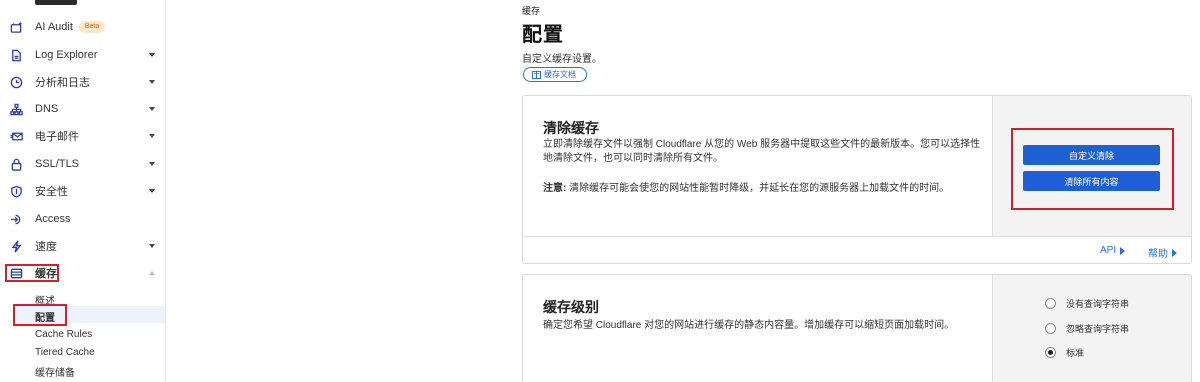 Image resolution: width=1200 pixels, height=382 pixels. Describe the element at coordinates (1098, 329) in the screenshot. I see `radio-label: 忽略查询字符串` at that location.